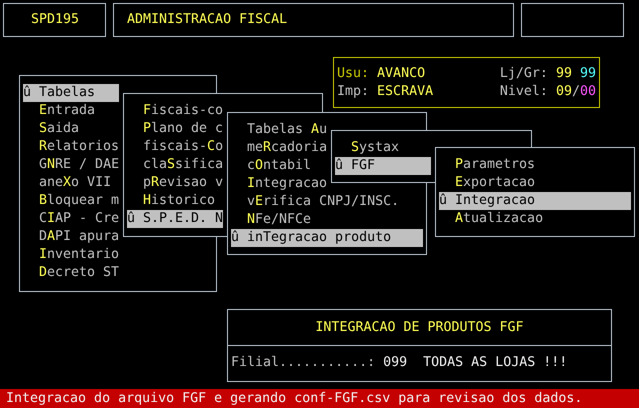 This screenshot has height=408, width=639. Describe the element at coordinates (71, 147) in the screenshot. I see `menu-item: Relatorios` at that location.